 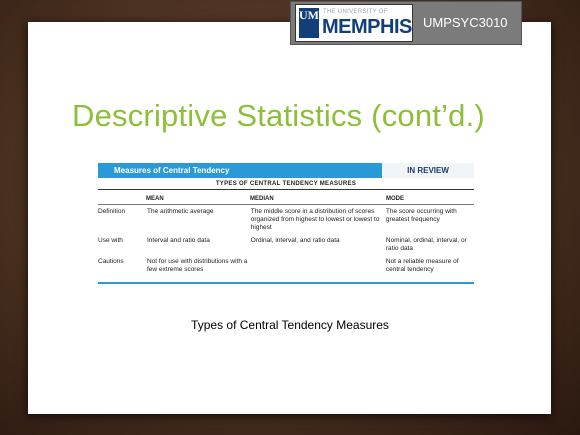 I want to click on review-subheading: TYPES OF CENTRAL TENDENCY MEASURES, so click(x=286, y=184).